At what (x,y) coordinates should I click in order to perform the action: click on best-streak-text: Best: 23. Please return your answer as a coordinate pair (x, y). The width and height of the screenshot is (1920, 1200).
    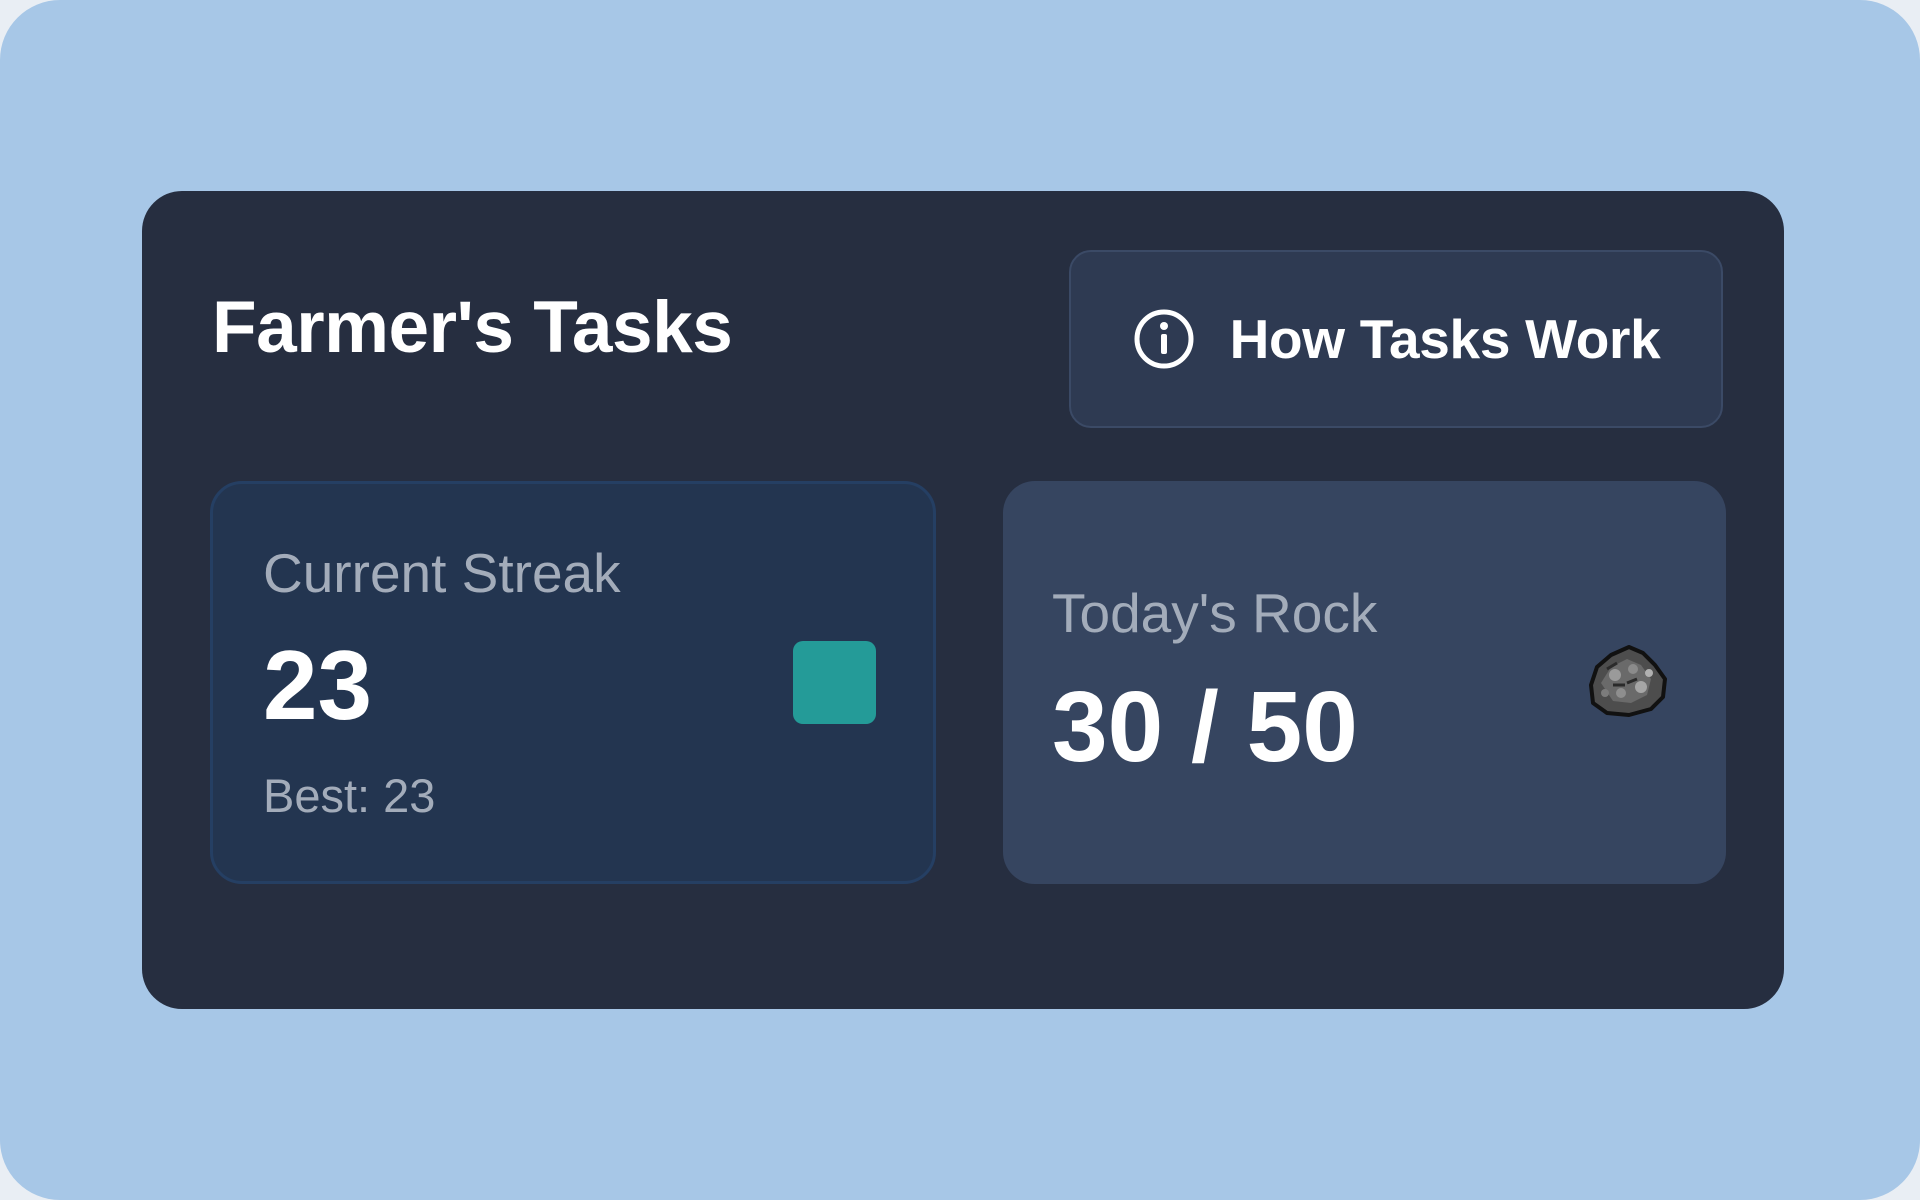
    Looking at the image, I should click on (349, 795).